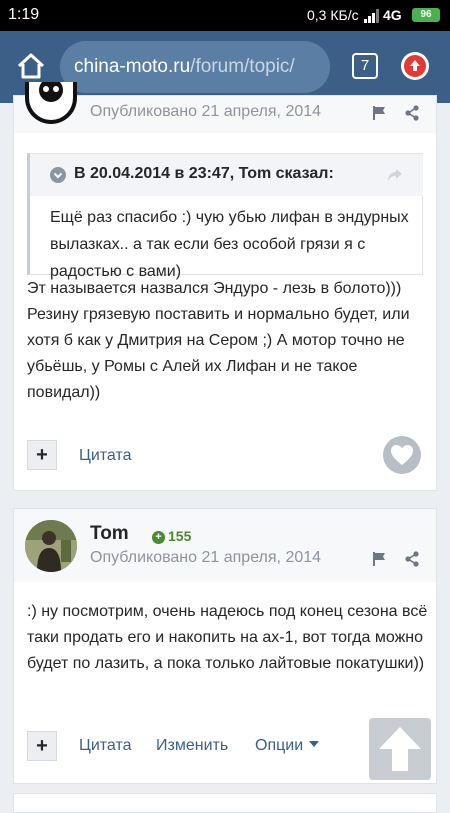  Describe the element at coordinates (225, 455) in the screenshot. I see `post-actions: + Цитата` at that location.